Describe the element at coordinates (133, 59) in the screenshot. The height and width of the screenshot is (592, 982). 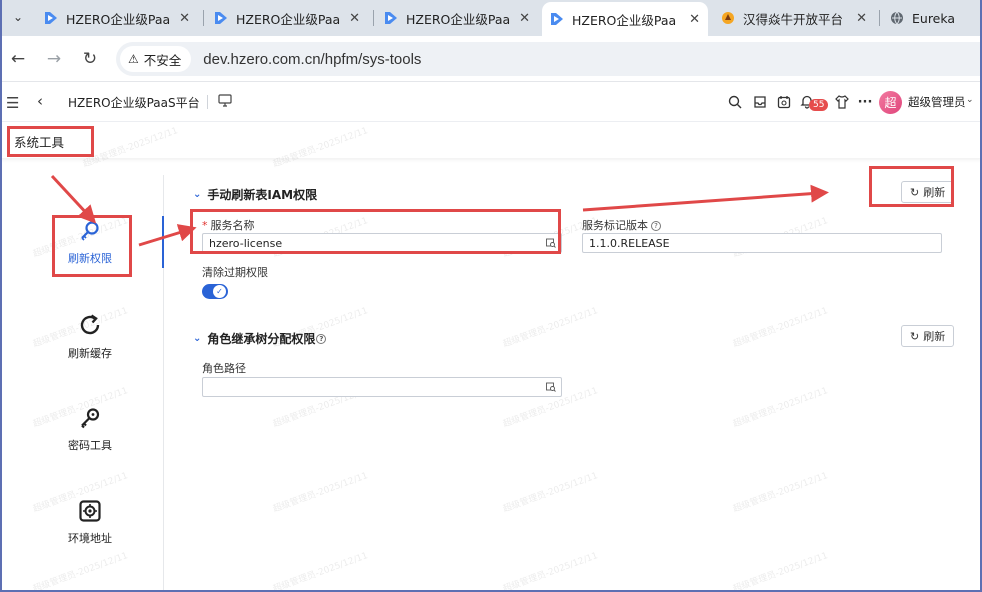
I see `warning-icon: ⚠` at that location.